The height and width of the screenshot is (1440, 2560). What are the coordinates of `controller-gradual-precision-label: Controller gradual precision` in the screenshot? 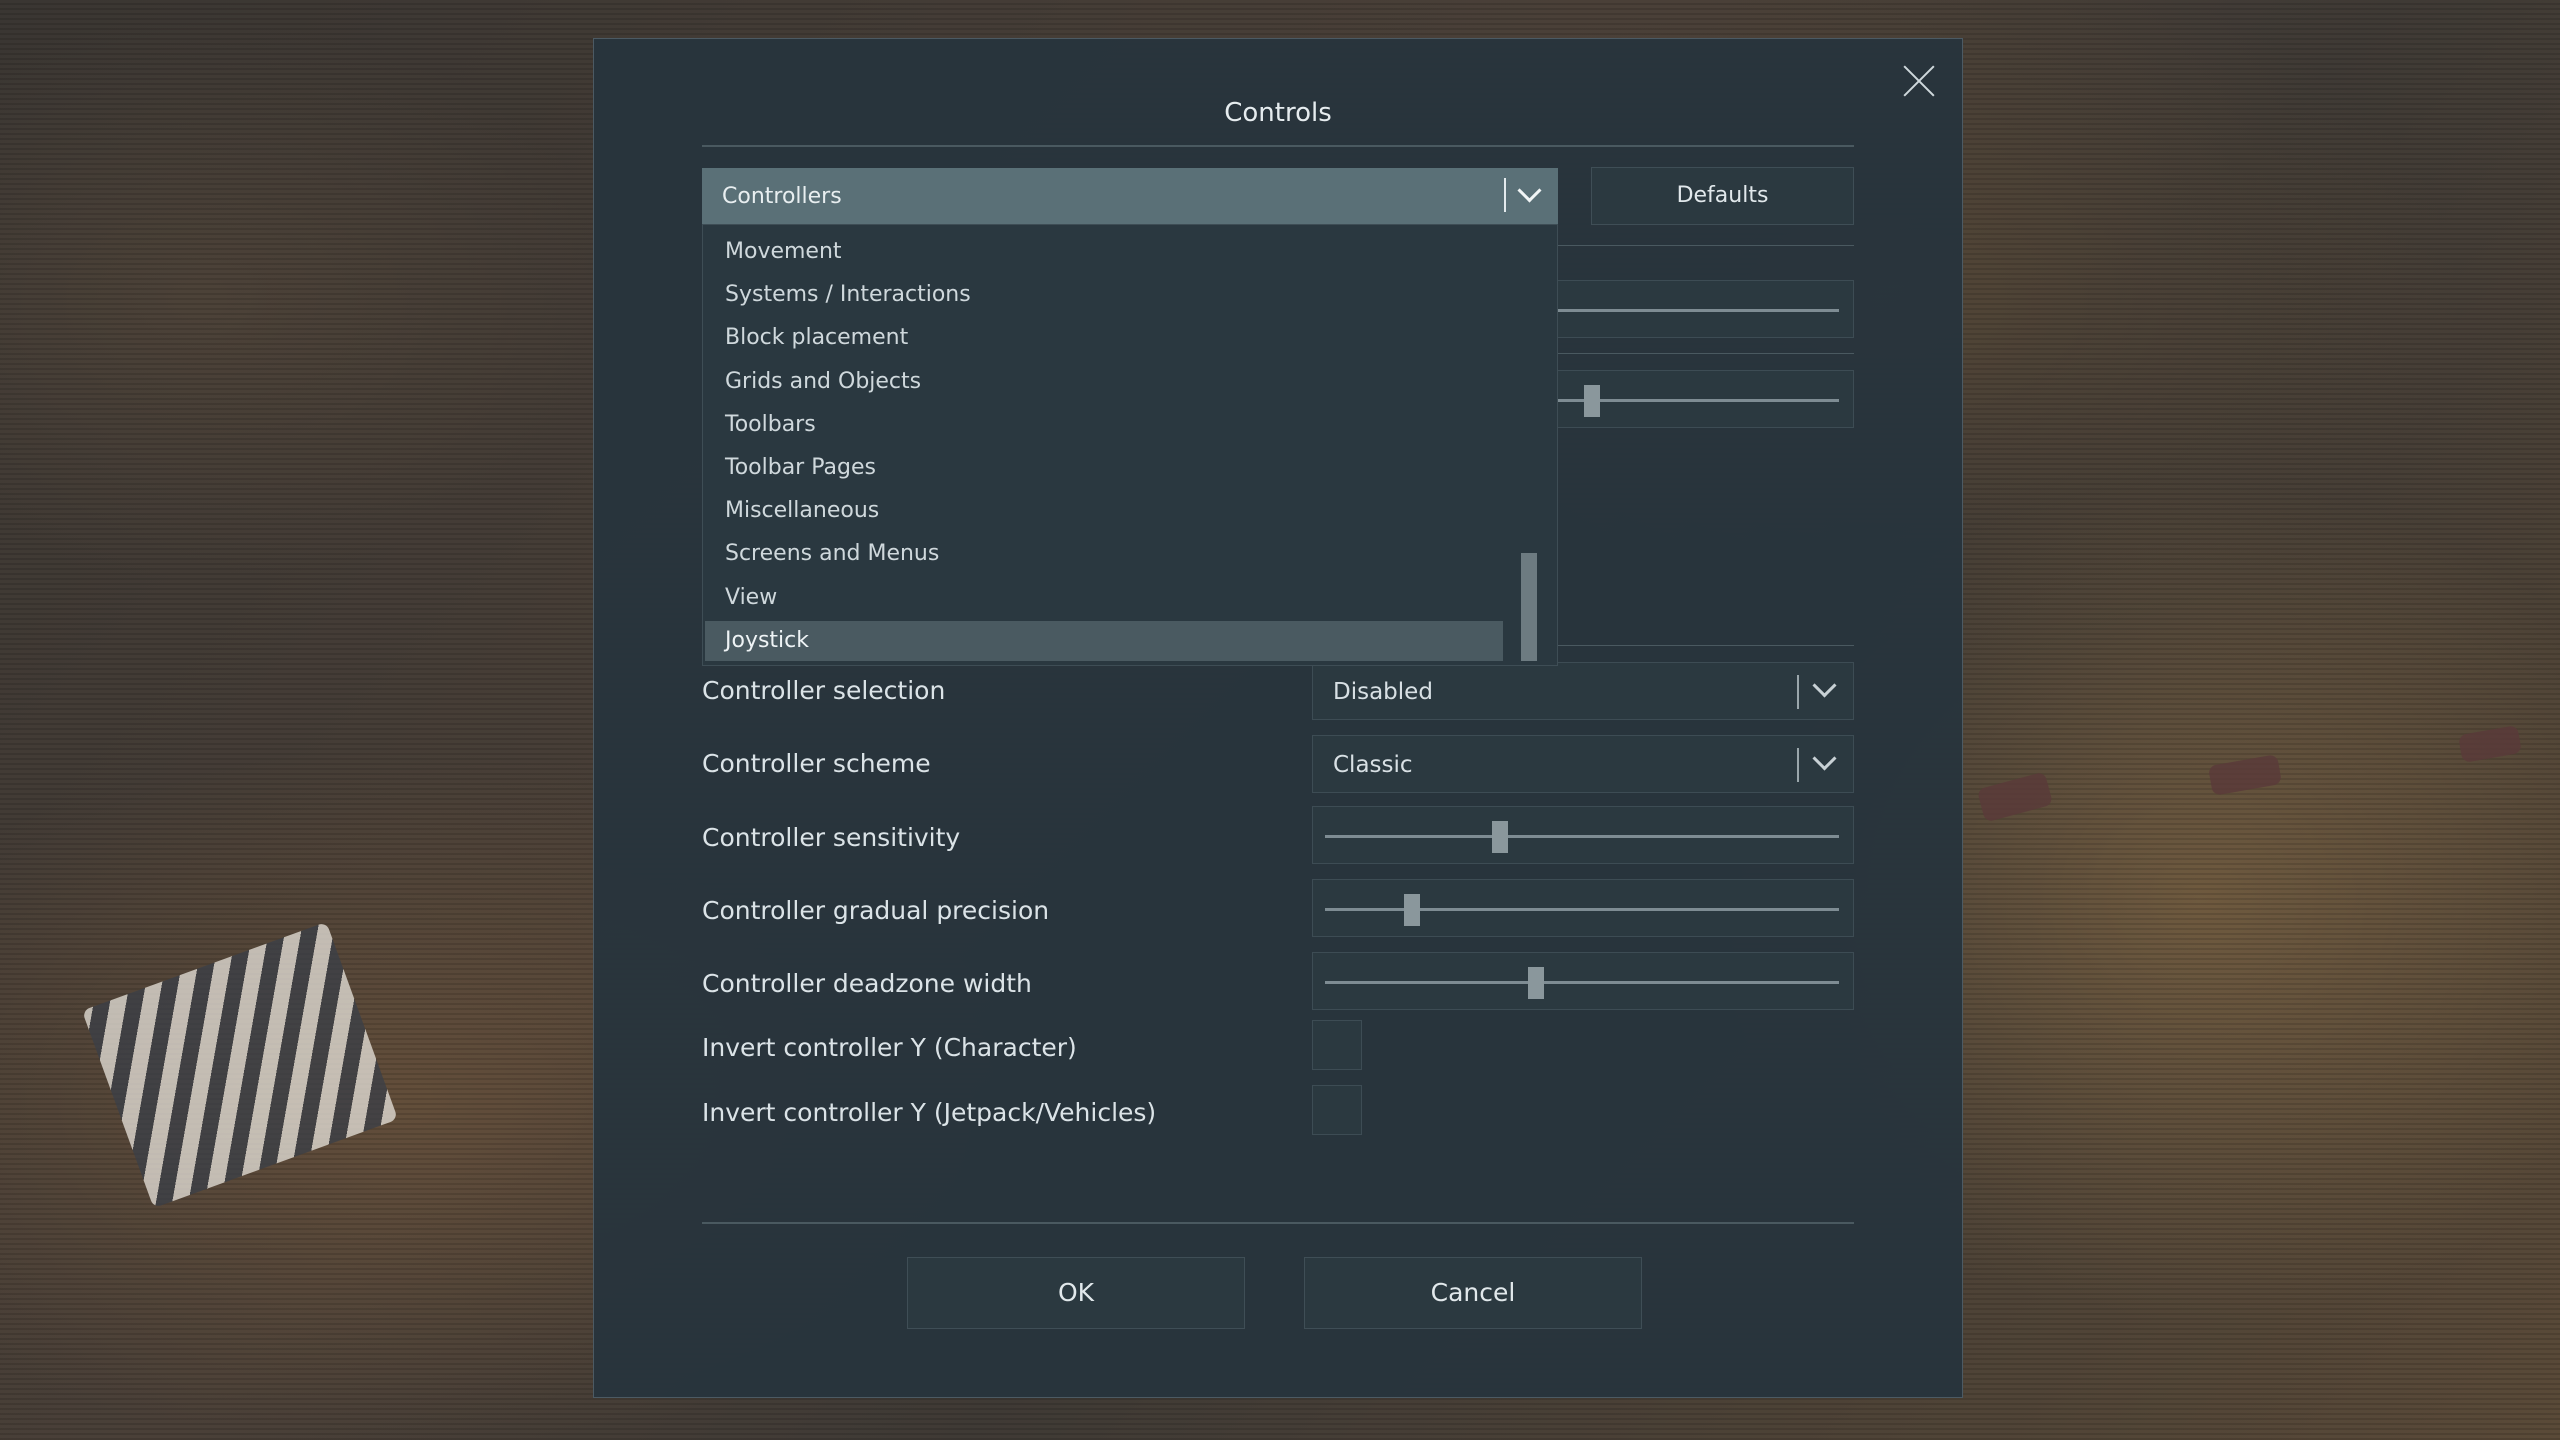 It's located at (876, 910).